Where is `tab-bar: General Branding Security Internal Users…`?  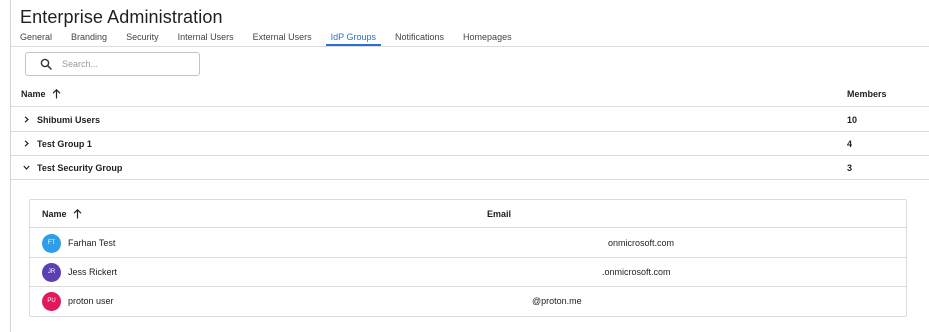 tab-bar: General Branding Security Internal Users… is located at coordinates (275, 39).